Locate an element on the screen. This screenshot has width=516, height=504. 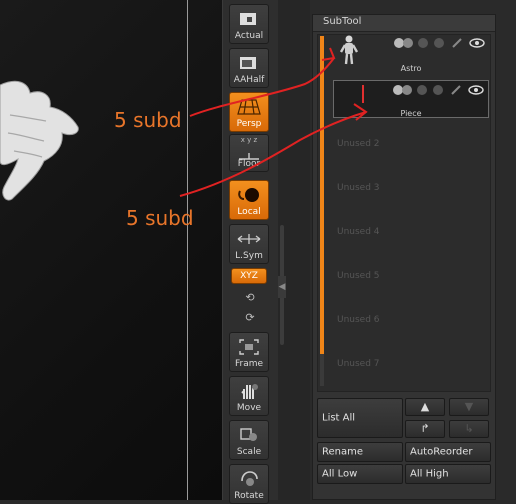
annotation-label-piece: 5 subd is located at coordinates (160, 218).